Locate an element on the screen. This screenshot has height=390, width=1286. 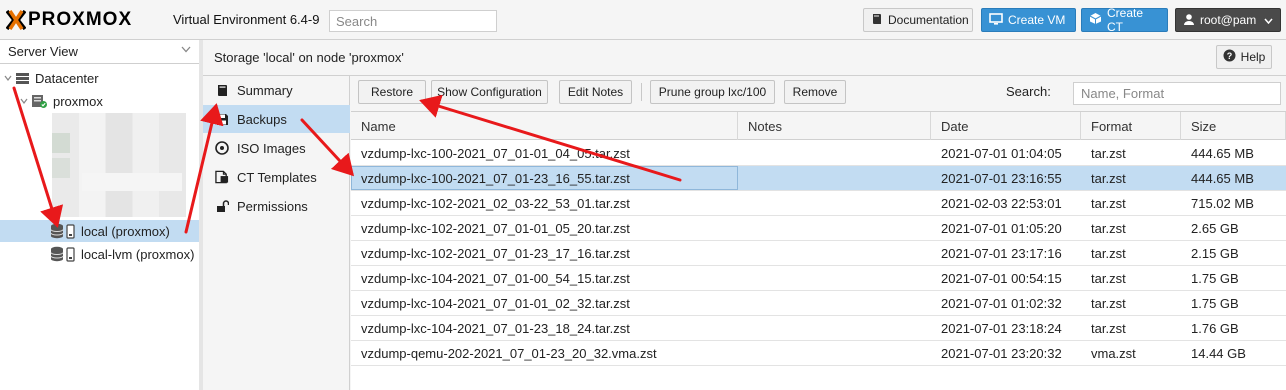
cell-size: 14.44 GB is located at coordinates (1218, 353).